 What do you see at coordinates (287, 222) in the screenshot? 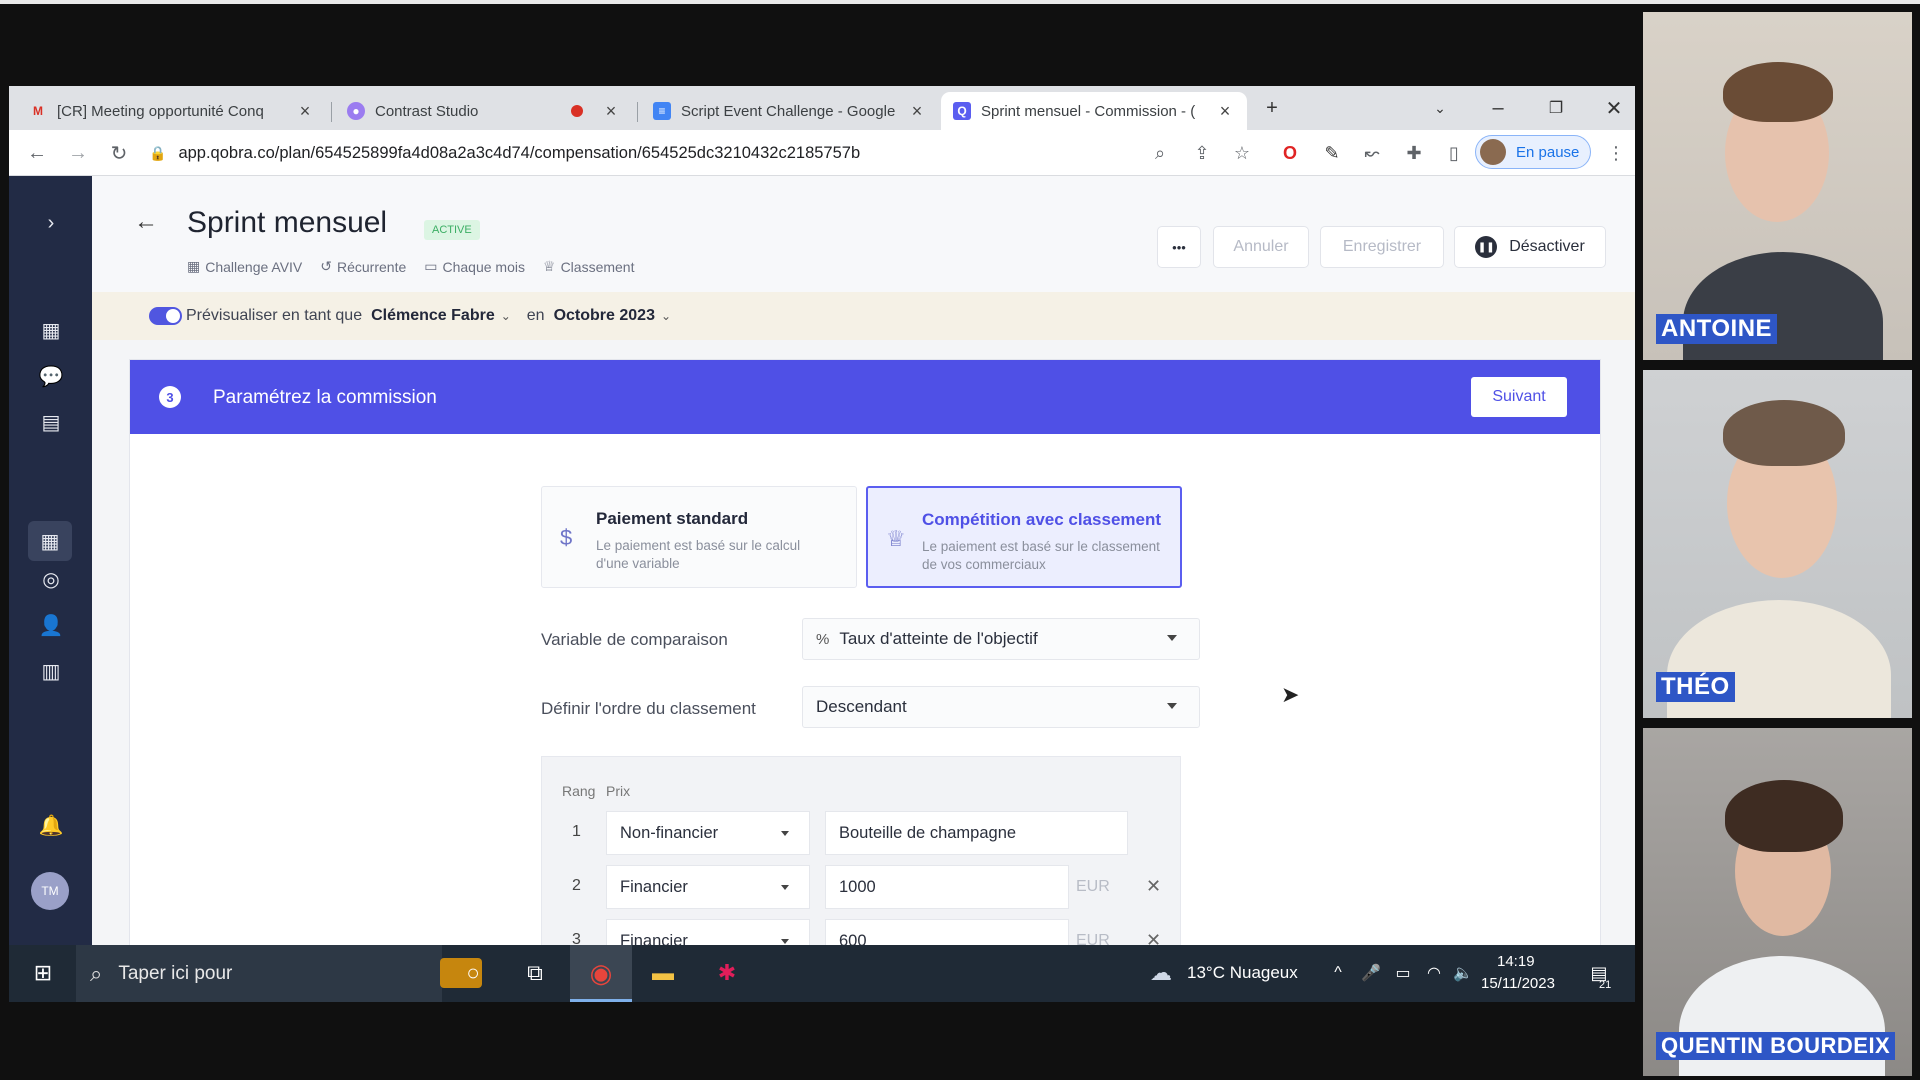
I see `page-title: Sprint mensuel` at bounding box center [287, 222].